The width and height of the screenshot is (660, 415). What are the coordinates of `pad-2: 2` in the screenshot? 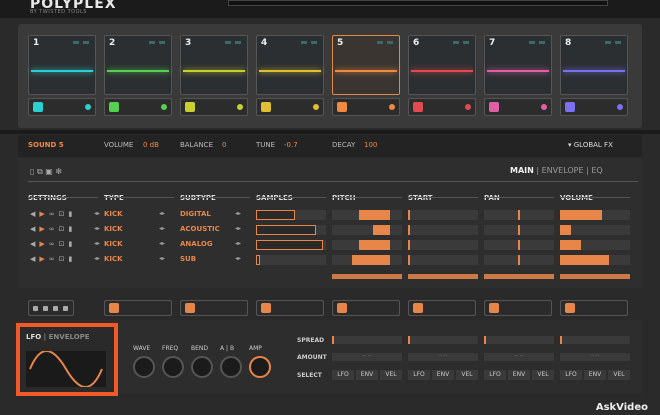 It's located at (138, 65).